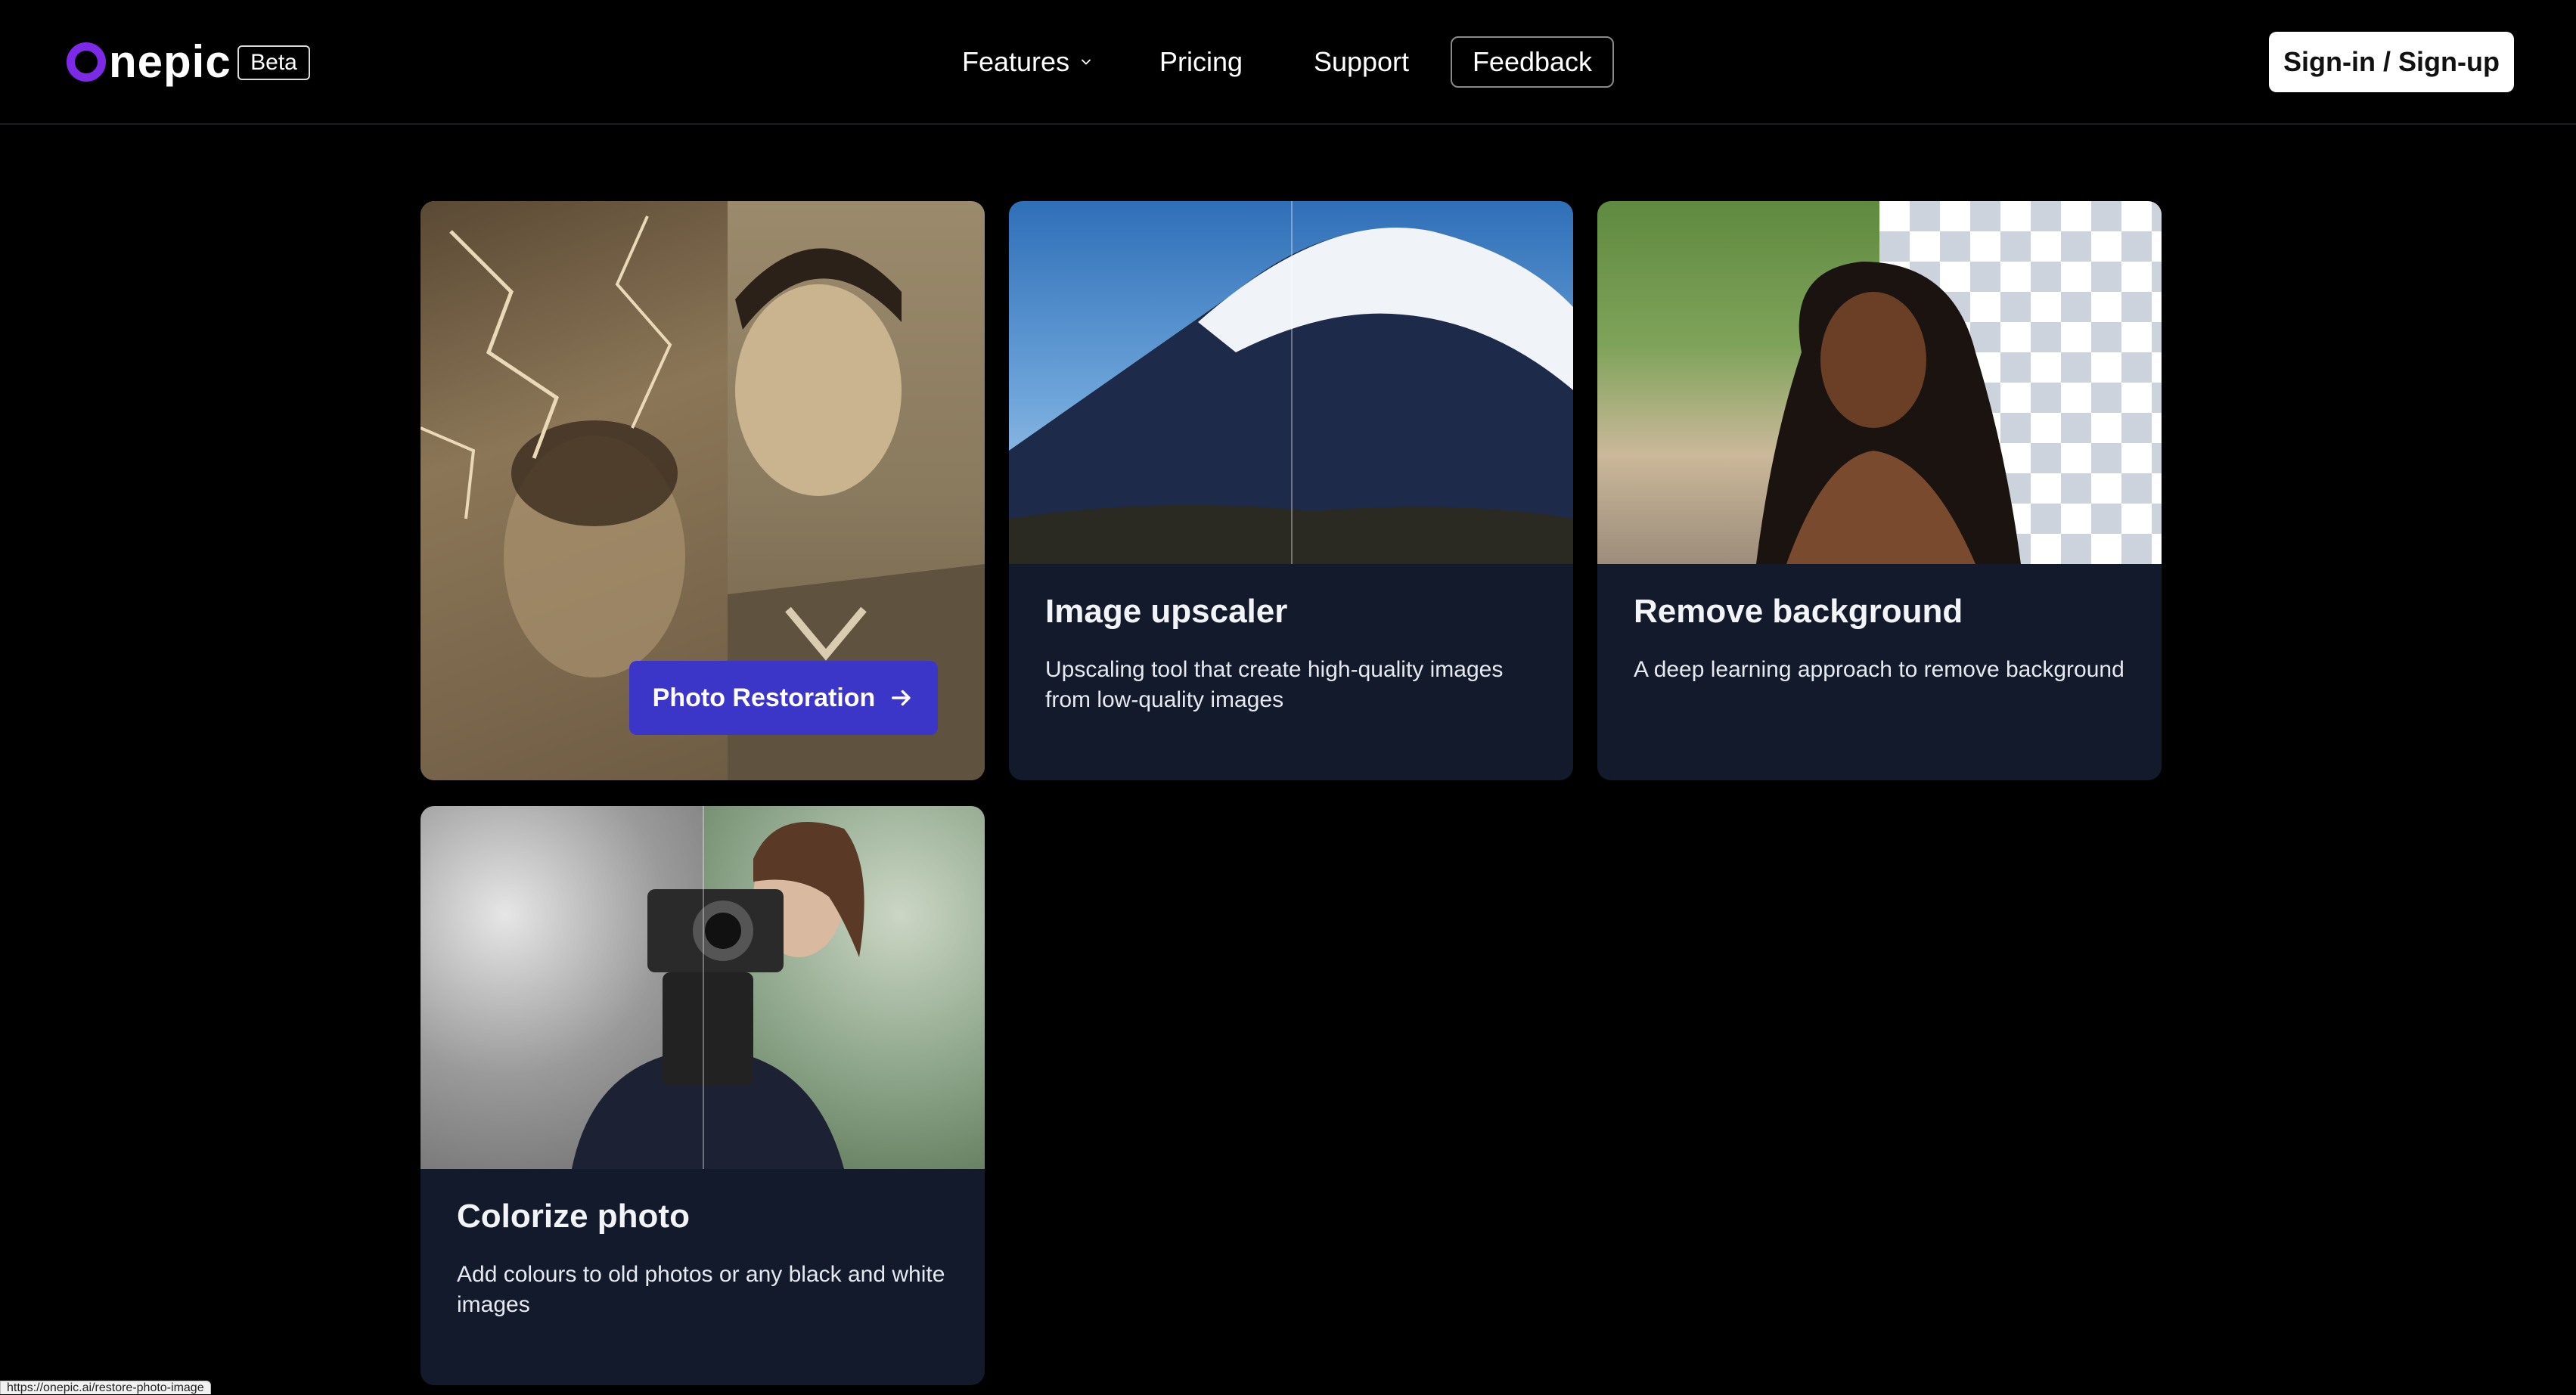 The height and width of the screenshot is (1395, 2576). I want to click on logo-ring-icon, so click(86, 62).